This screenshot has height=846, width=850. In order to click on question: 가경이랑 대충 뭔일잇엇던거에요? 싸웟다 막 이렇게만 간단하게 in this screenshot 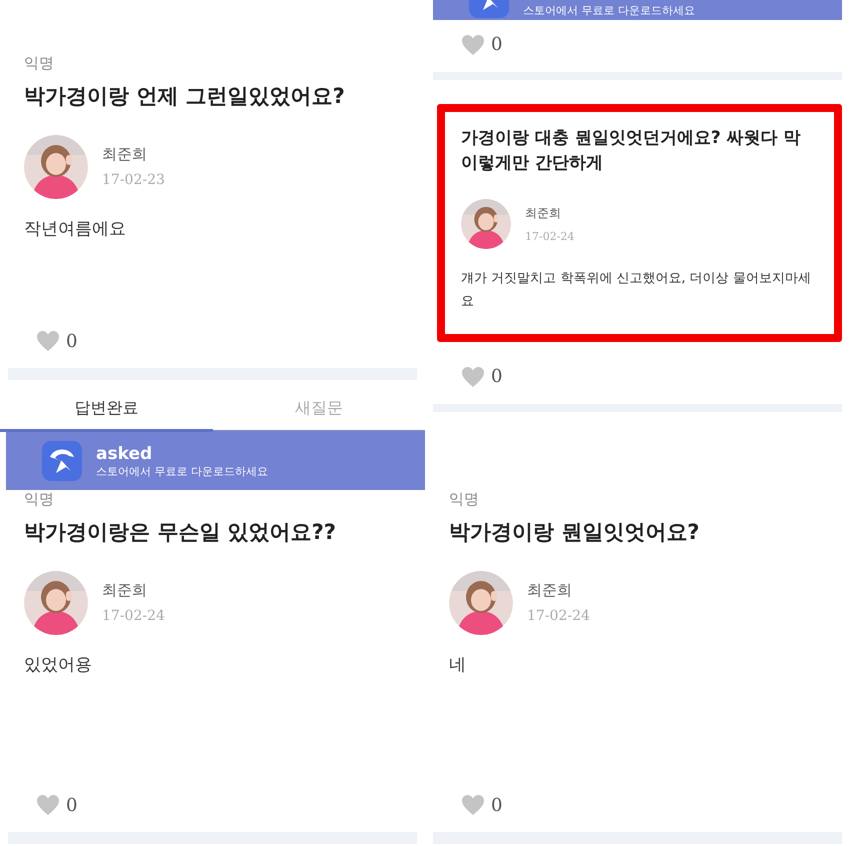, I will do `click(631, 151)`.